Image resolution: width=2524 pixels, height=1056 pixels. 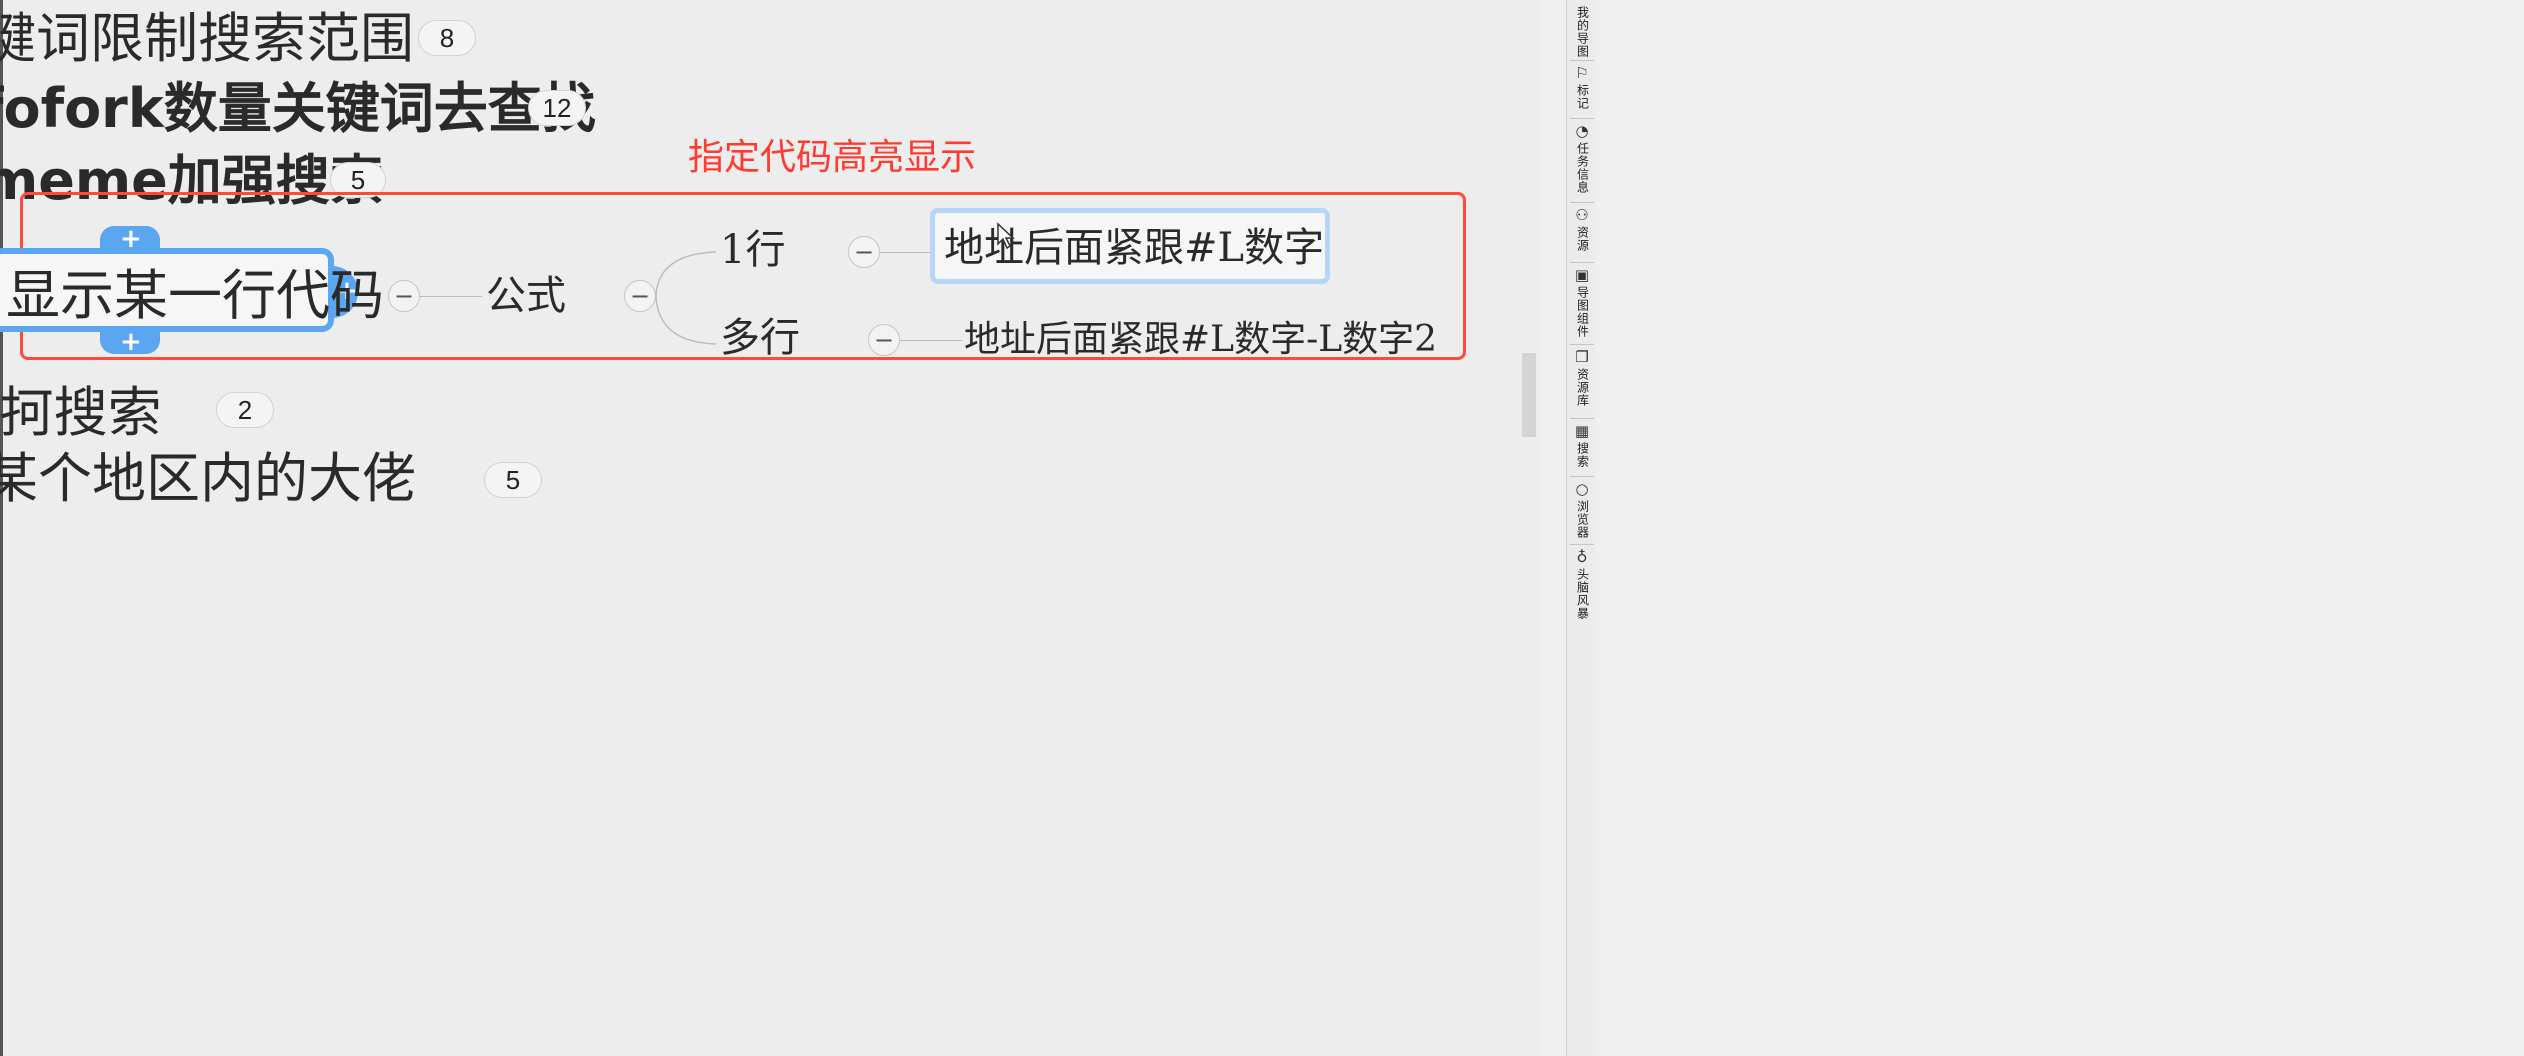 I want to click on sidebar-label: 浏览器, so click(x=1582, y=519).